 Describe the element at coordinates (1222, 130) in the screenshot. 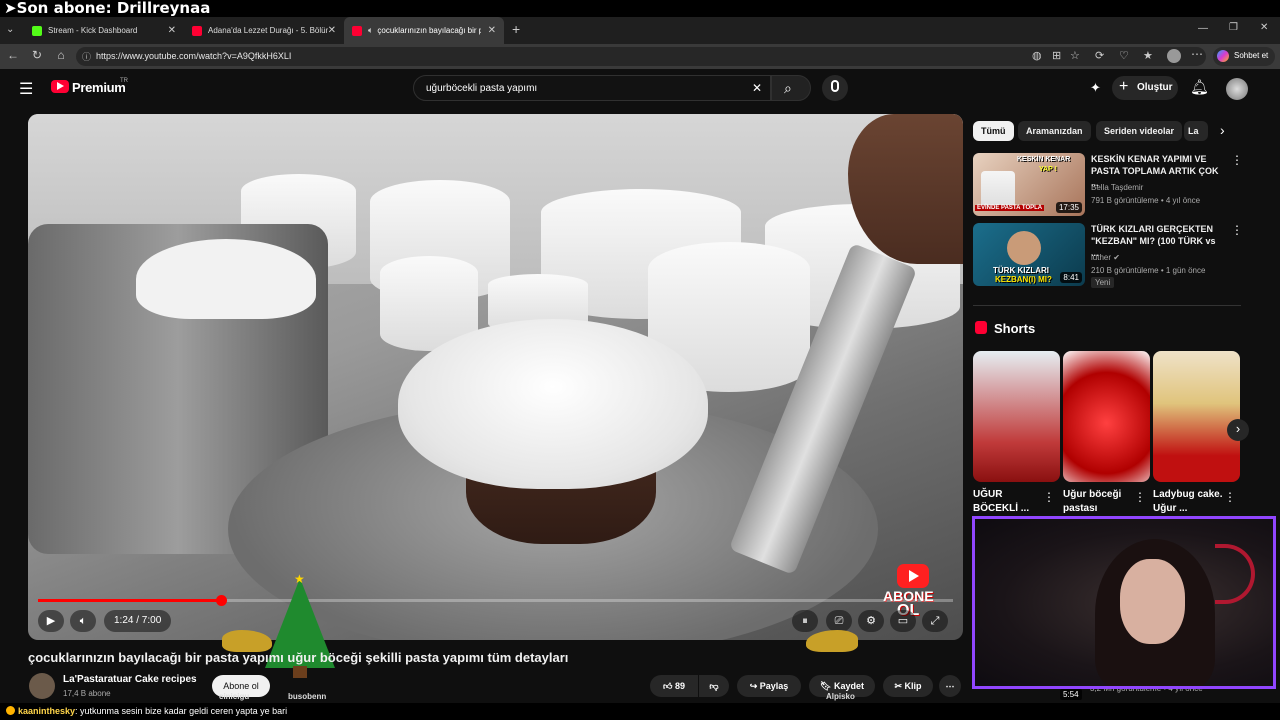

I see `chips-next-chevron-icon: ›` at that location.